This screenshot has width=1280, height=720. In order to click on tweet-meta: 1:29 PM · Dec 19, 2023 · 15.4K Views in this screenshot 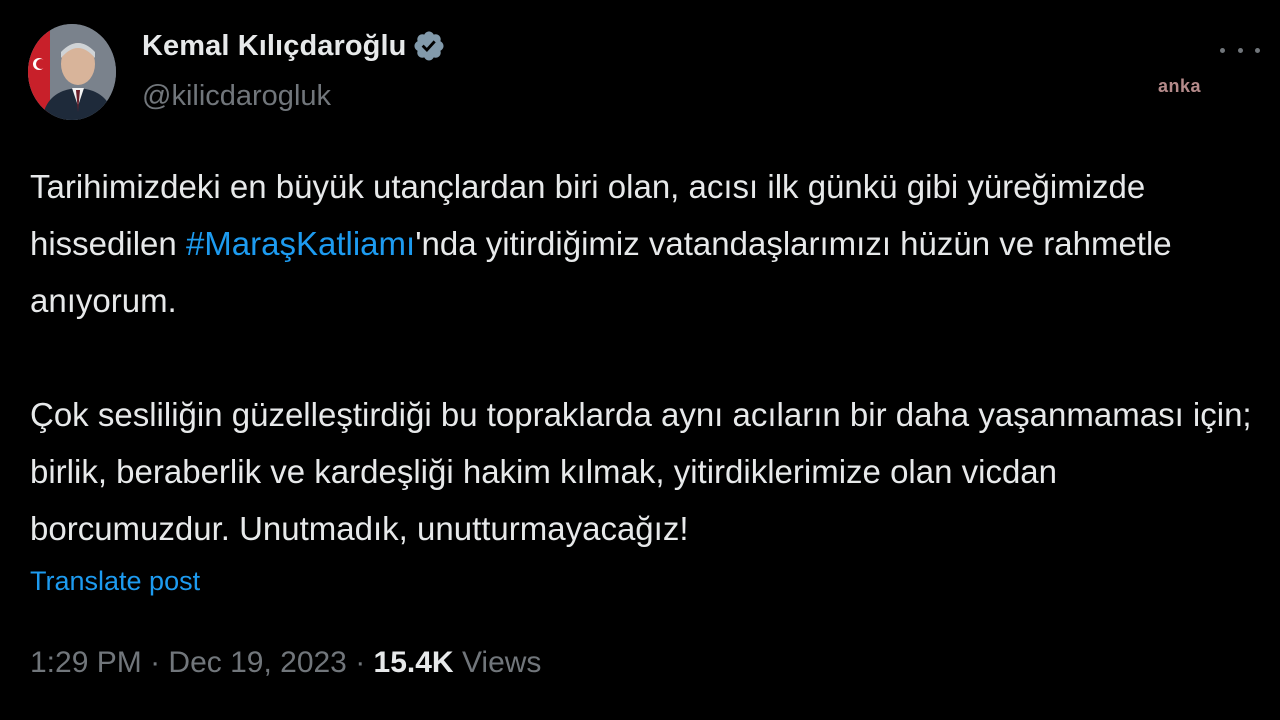, I will do `click(285, 663)`.